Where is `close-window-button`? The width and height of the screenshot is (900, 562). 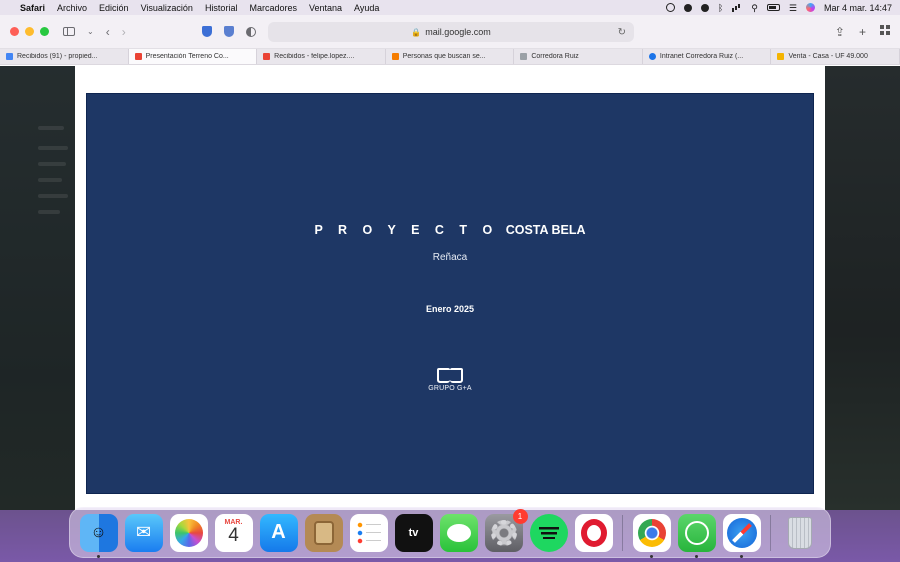 close-window-button is located at coordinates (14, 31).